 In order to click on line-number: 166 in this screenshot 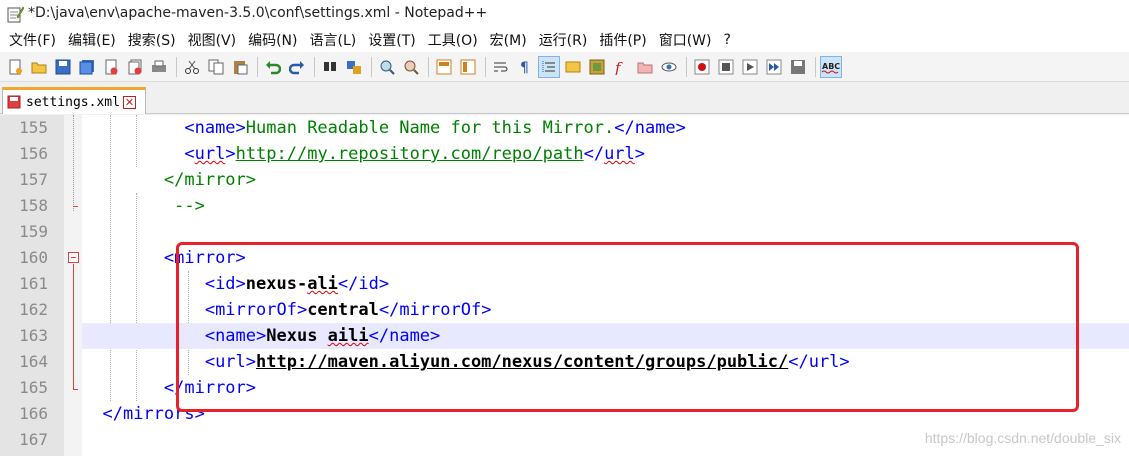, I will do `click(33, 413)`.